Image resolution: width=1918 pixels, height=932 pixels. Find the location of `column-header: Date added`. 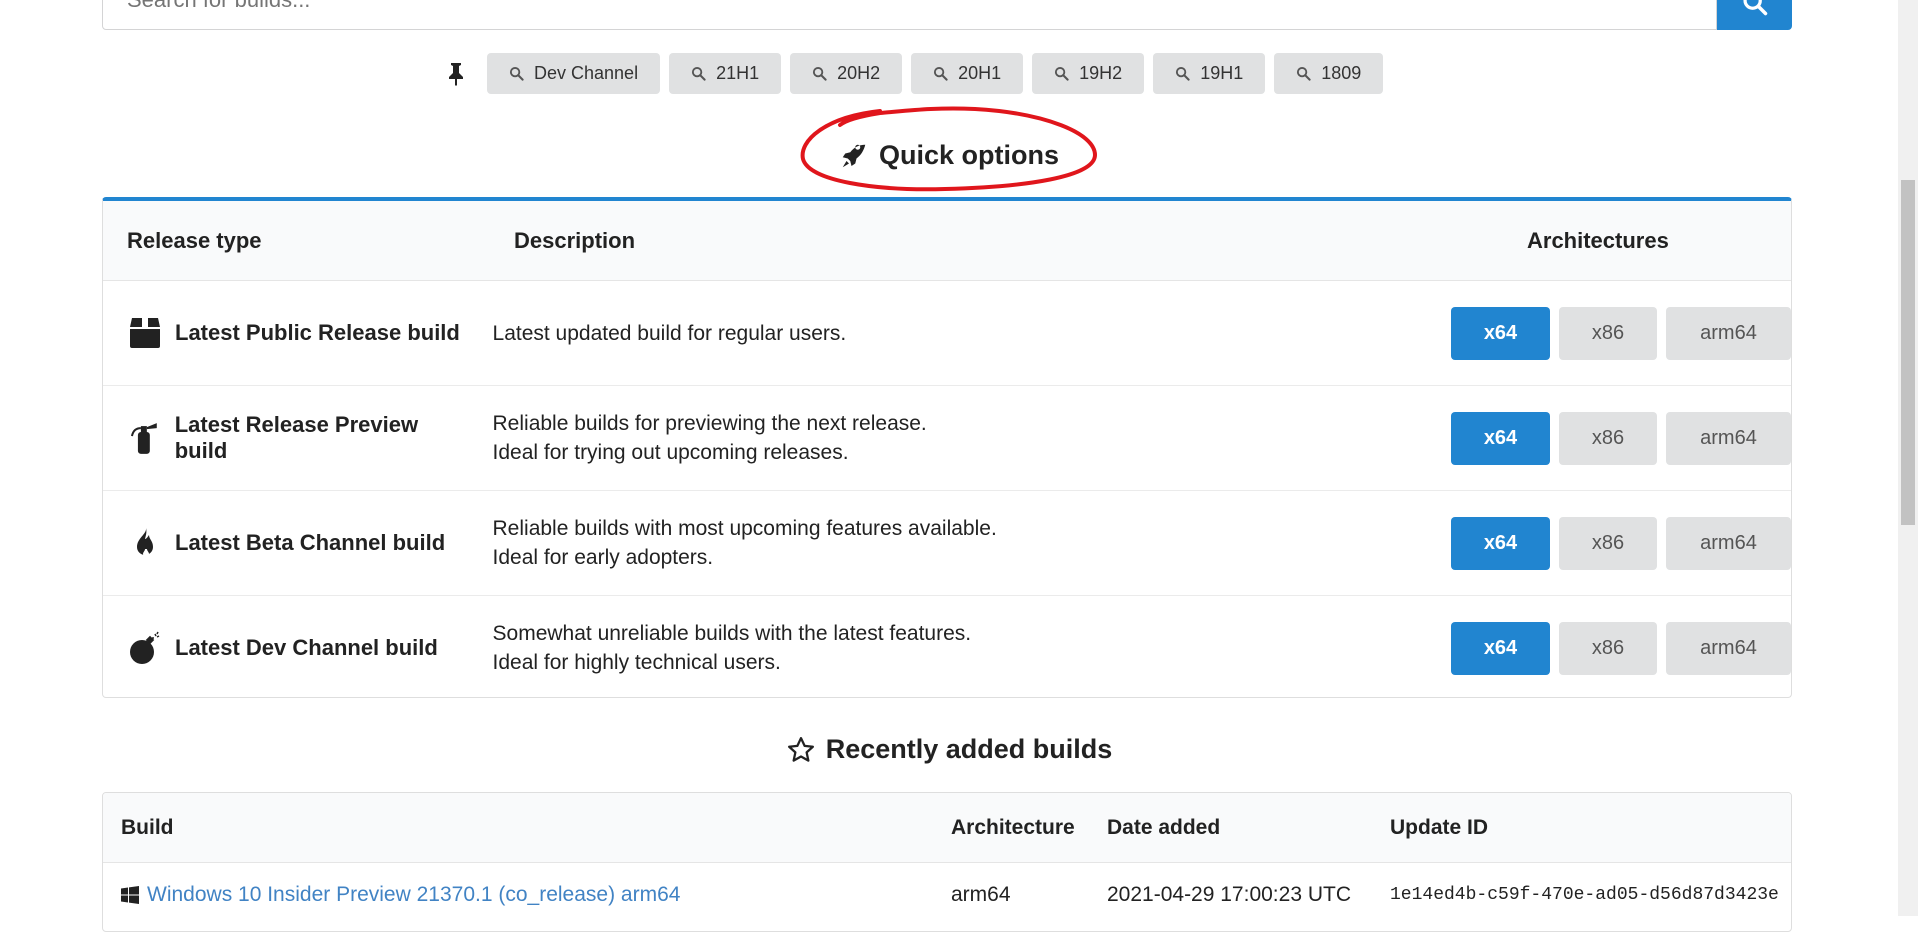

column-header: Date added is located at coordinates (1164, 827).